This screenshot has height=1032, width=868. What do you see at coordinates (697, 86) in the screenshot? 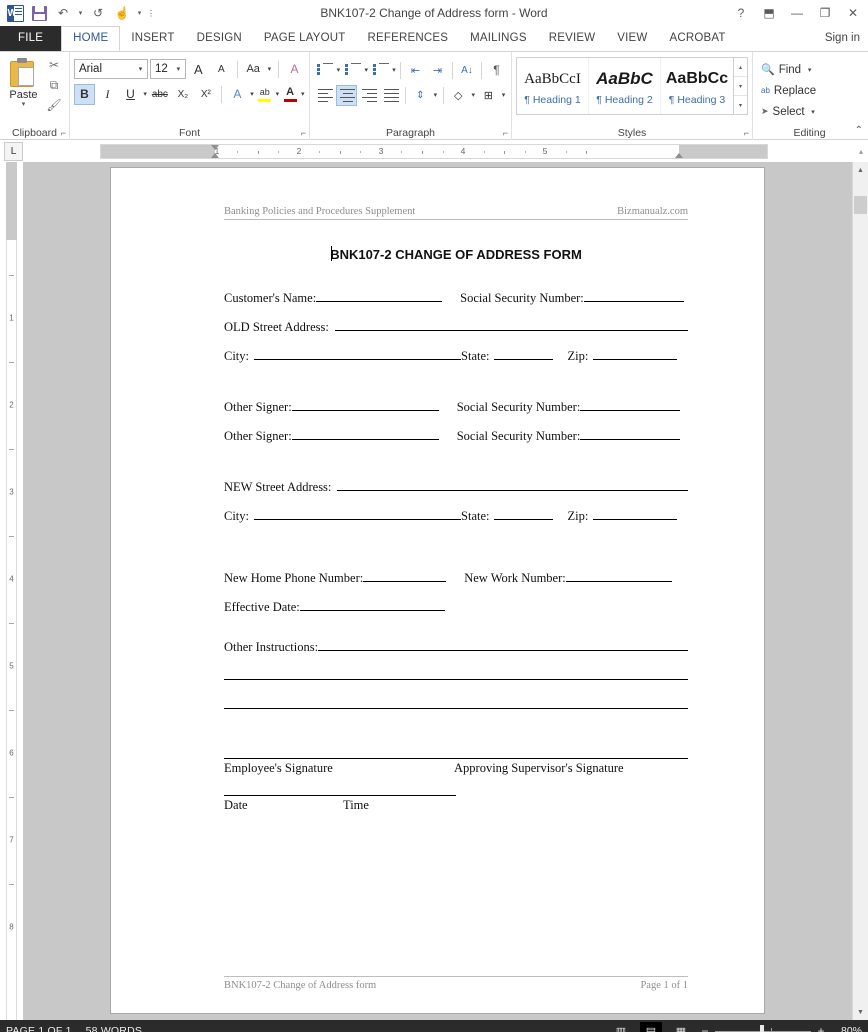
I see `style-heading-3: AaBbCc ¶ Heading 3` at bounding box center [697, 86].